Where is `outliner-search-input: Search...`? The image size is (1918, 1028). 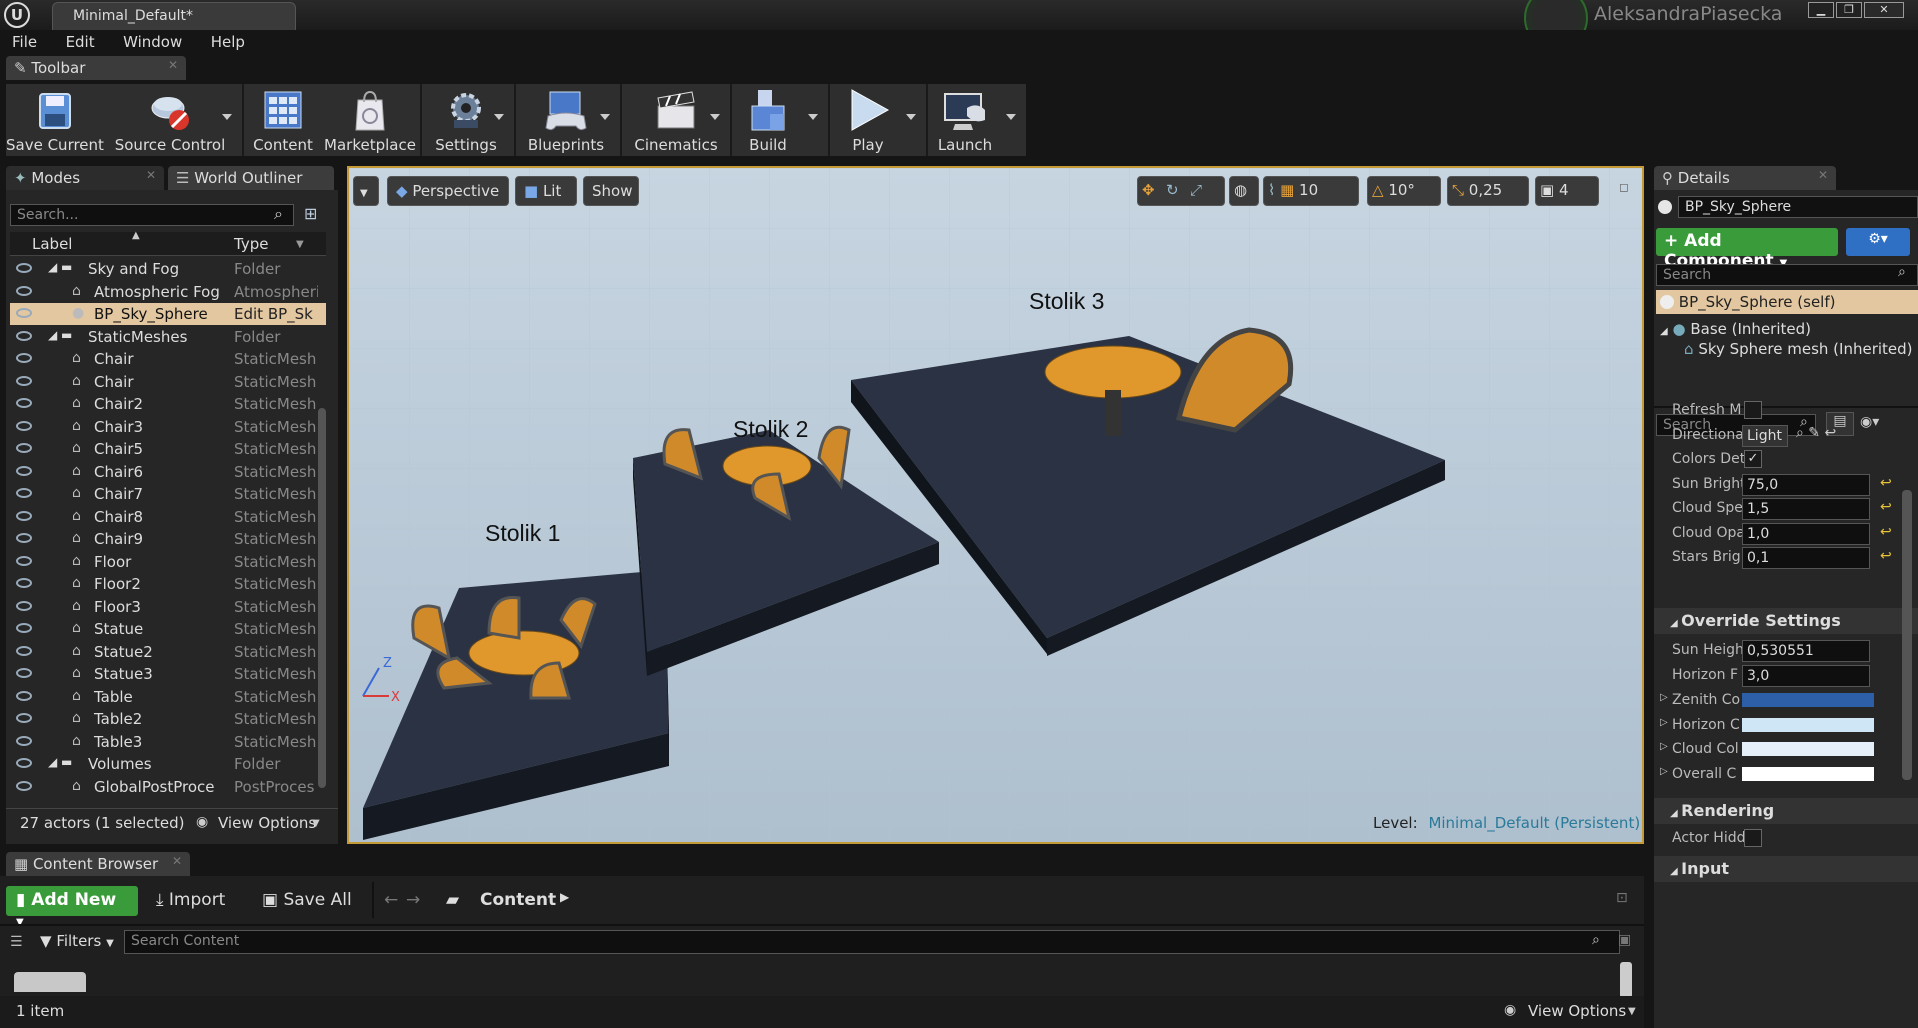 outliner-search-input: Search... is located at coordinates (152, 215).